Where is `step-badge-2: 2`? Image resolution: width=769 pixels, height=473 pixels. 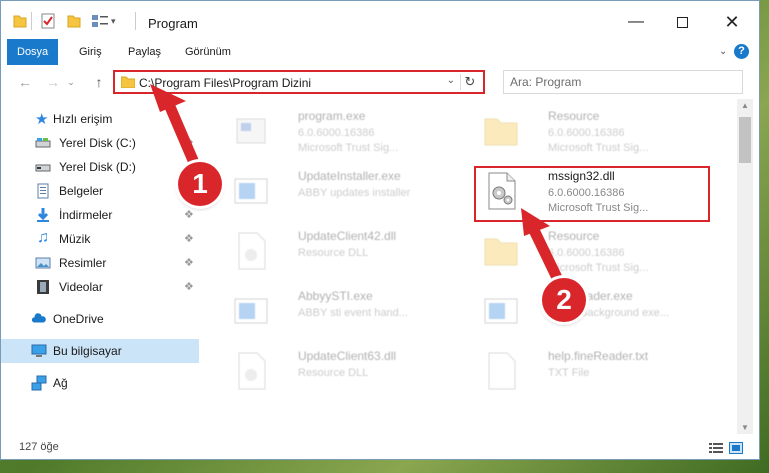 step-badge-2: 2 is located at coordinates (564, 300).